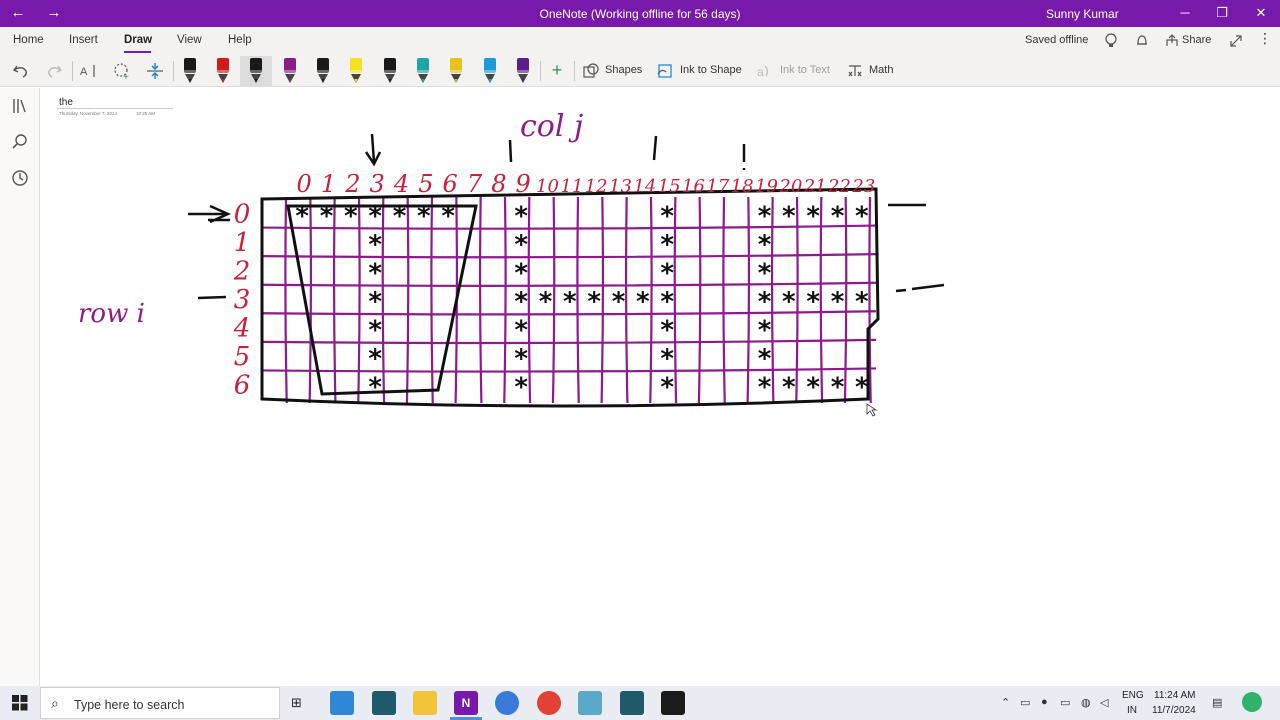  What do you see at coordinates (129, 705) in the screenshot?
I see `search-placeholder: Type here to search` at bounding box center [129, 705].